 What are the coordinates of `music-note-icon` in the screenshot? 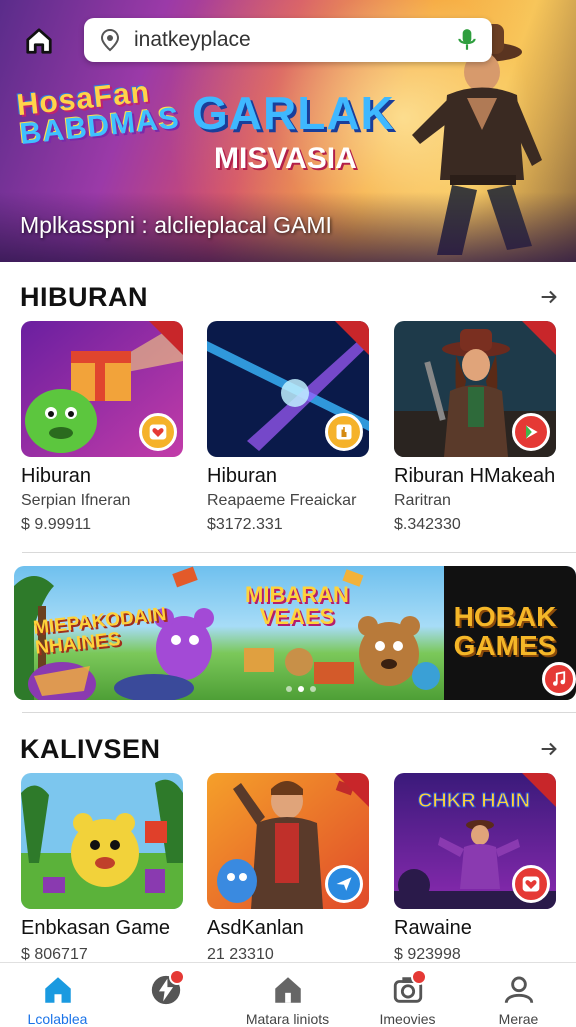 It's located at (559, 678).